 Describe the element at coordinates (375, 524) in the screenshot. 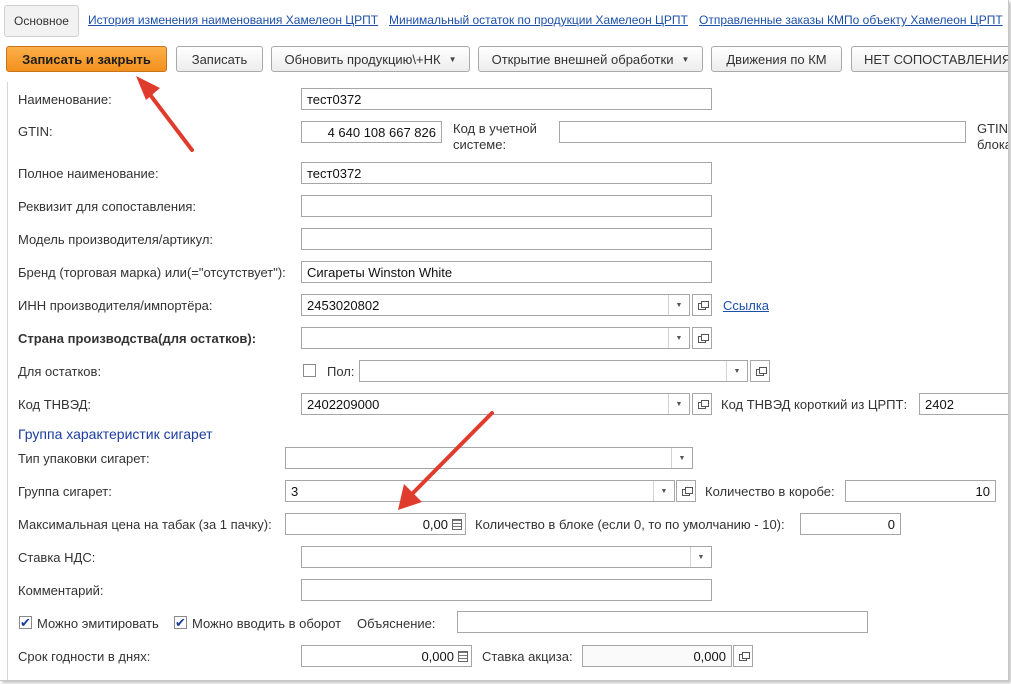

I see `max-price-input: 0,00` at that location.